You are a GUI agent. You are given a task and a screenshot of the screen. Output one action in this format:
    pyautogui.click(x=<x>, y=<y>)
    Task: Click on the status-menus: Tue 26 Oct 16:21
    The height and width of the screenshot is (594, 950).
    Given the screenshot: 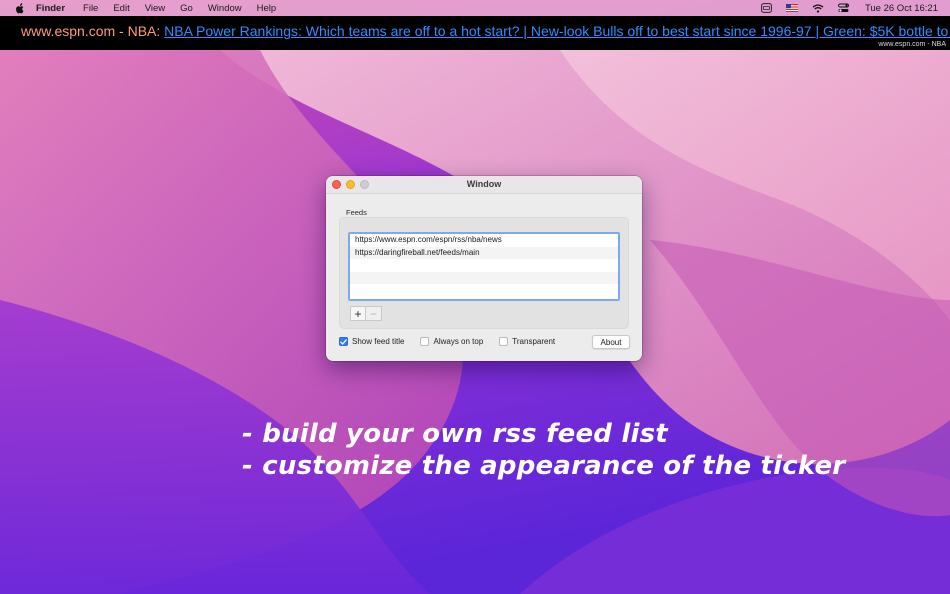 What is the action you would take?
    pyautogui.click(x=842, y=8)
    